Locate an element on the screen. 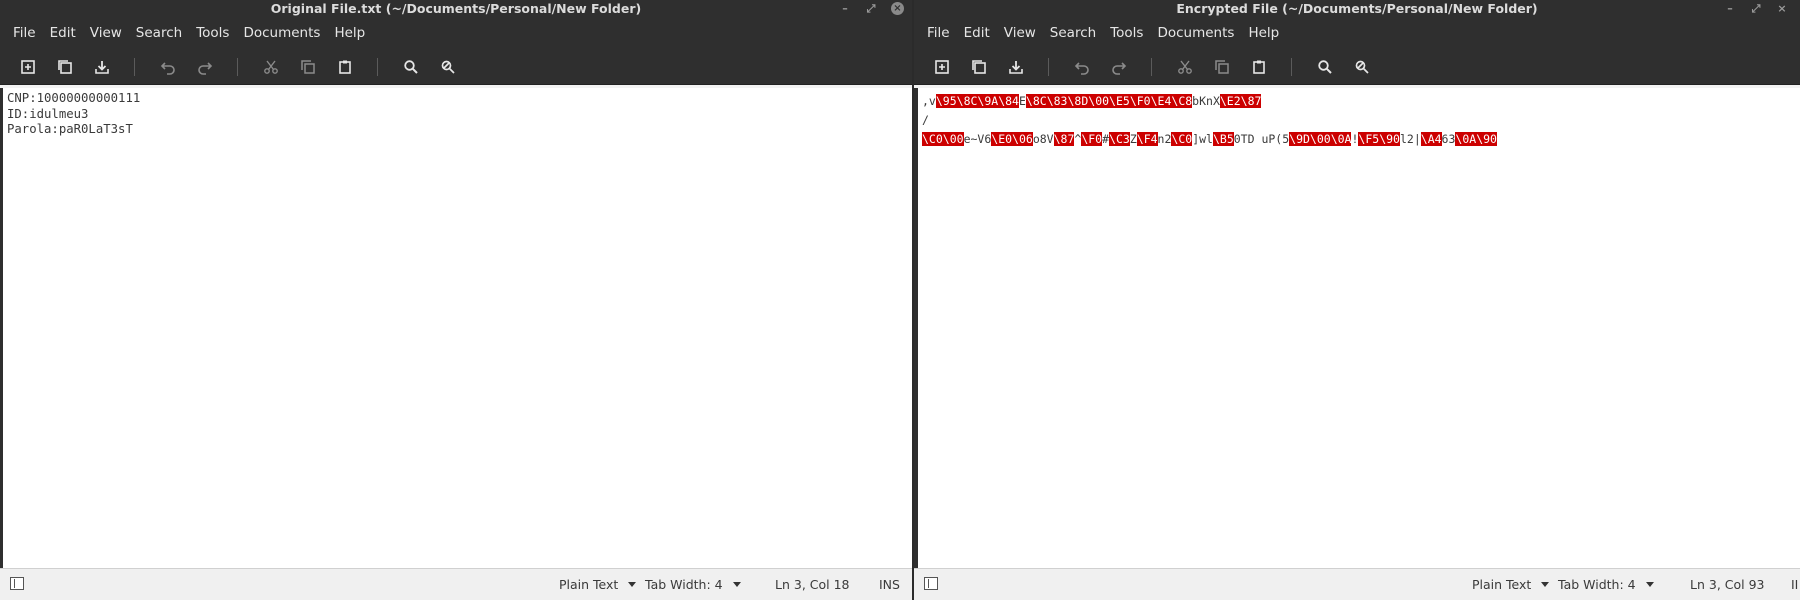 This screenshot has width=1800, height=600. text-fragment: ,v is located at coordinates (929, 101).